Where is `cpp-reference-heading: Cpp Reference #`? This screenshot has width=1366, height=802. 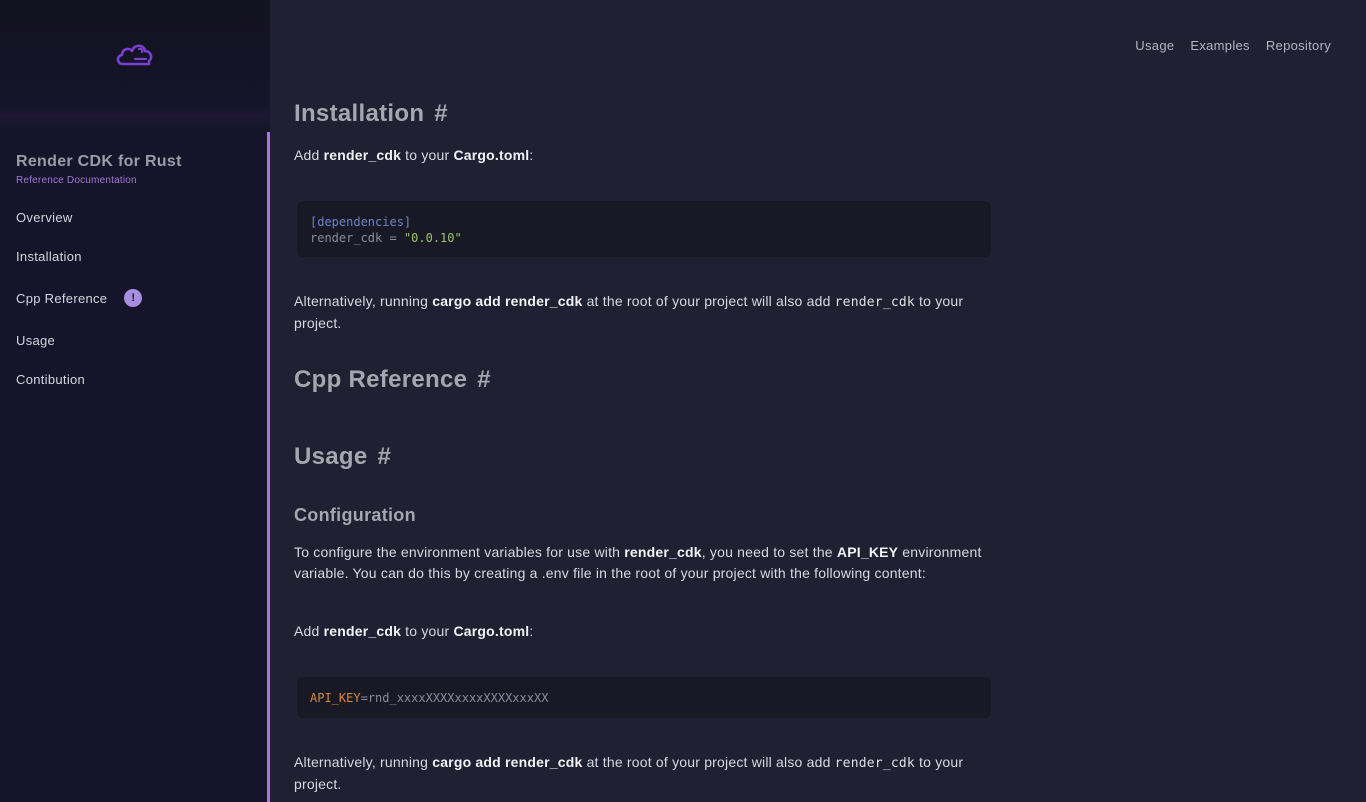 cpp-reference-heading: Cpp Reference # is located at coordinates (392, 379).